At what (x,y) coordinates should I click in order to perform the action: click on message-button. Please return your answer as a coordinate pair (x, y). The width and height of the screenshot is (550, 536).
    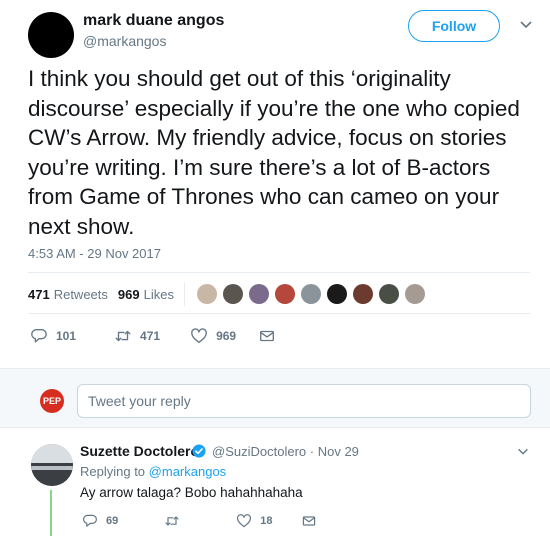
    Looking at the image, I should click on (267, 336).